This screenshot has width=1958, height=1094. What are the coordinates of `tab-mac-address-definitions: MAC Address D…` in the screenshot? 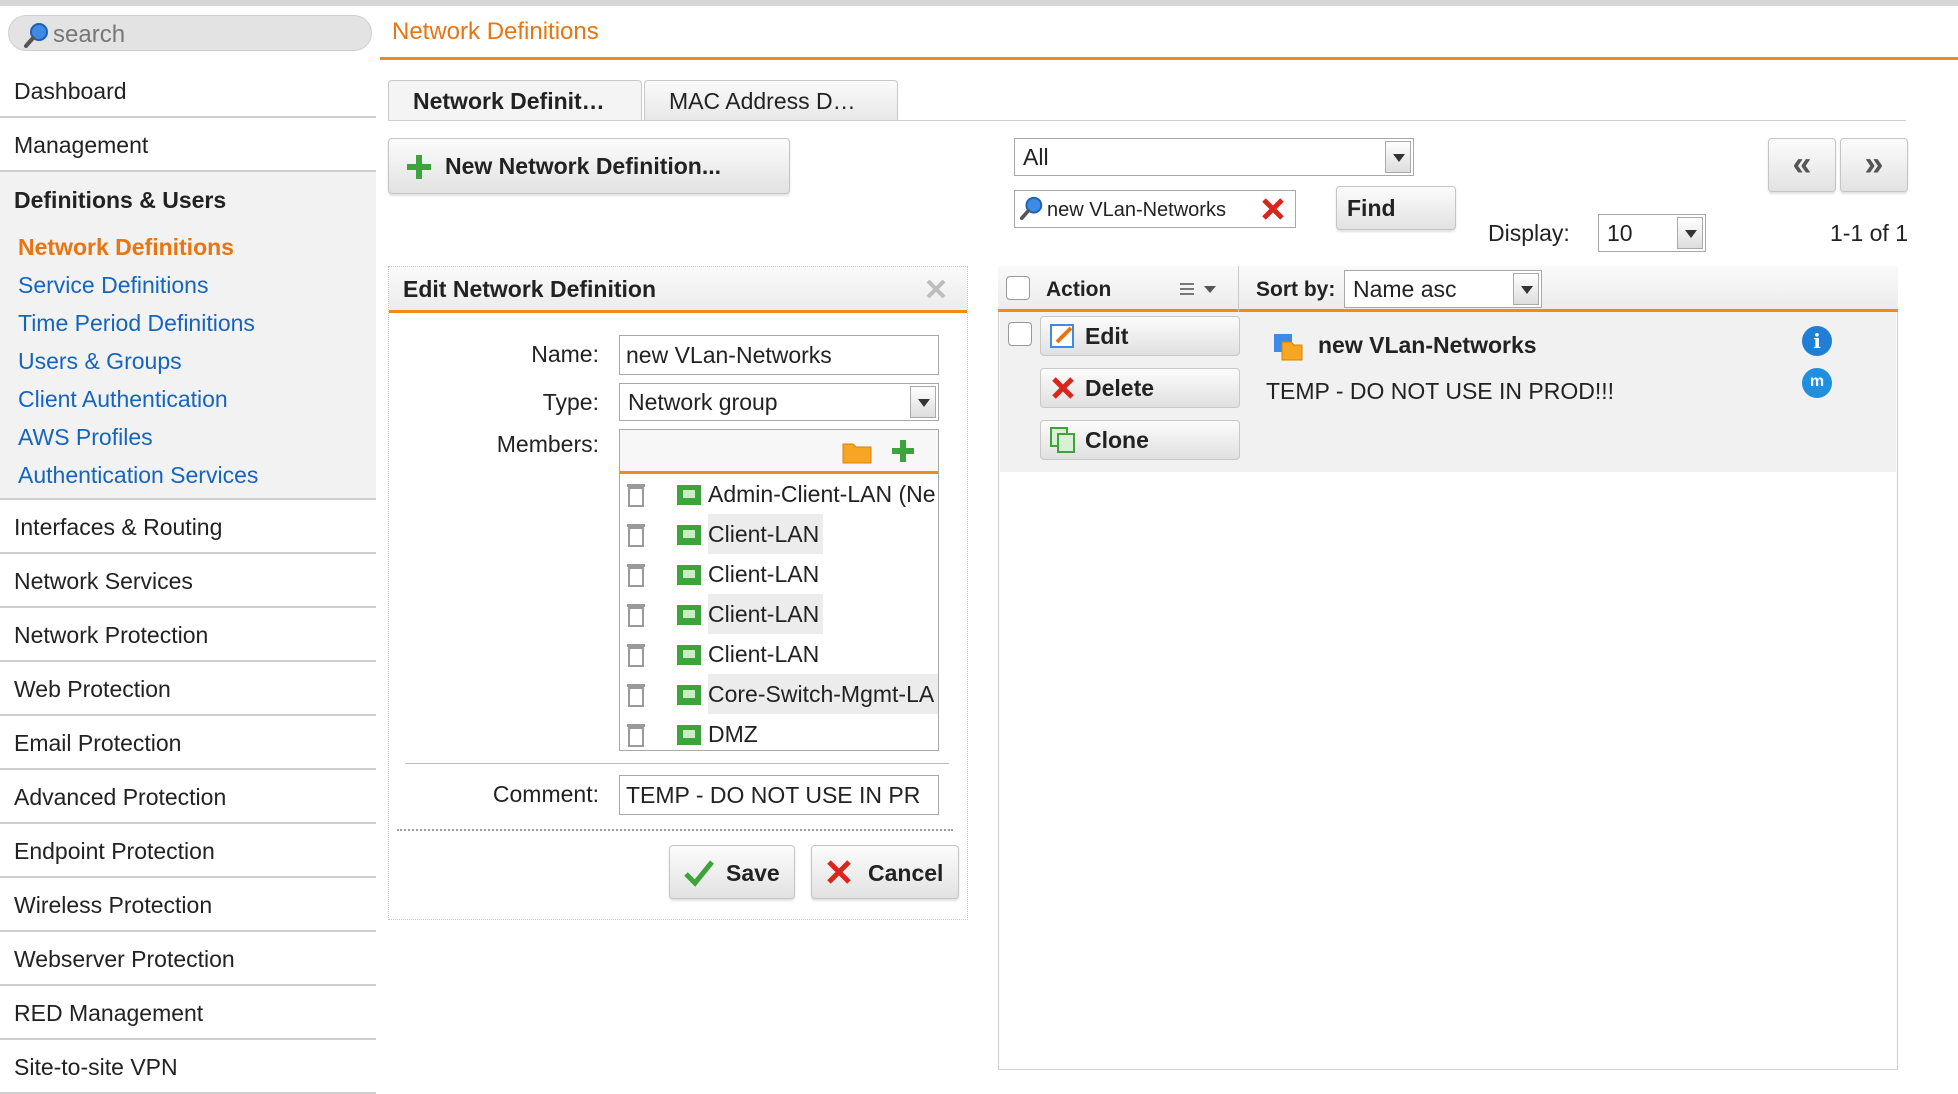 It's located at (771, 100).